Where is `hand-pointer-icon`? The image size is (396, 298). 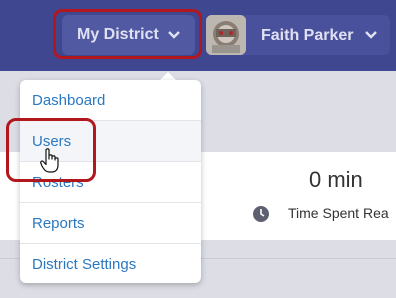 hand-pointer-icon is located at coordinates (49, 160).